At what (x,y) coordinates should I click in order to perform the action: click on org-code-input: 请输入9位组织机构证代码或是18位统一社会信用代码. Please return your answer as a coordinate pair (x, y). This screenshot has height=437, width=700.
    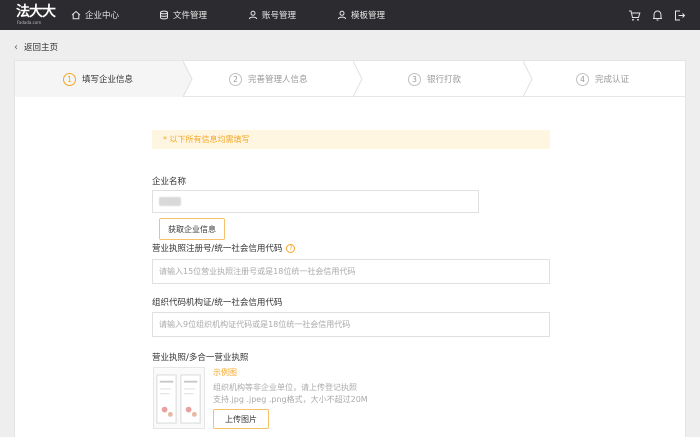
    Looking at the image, I should click on (351, 324).